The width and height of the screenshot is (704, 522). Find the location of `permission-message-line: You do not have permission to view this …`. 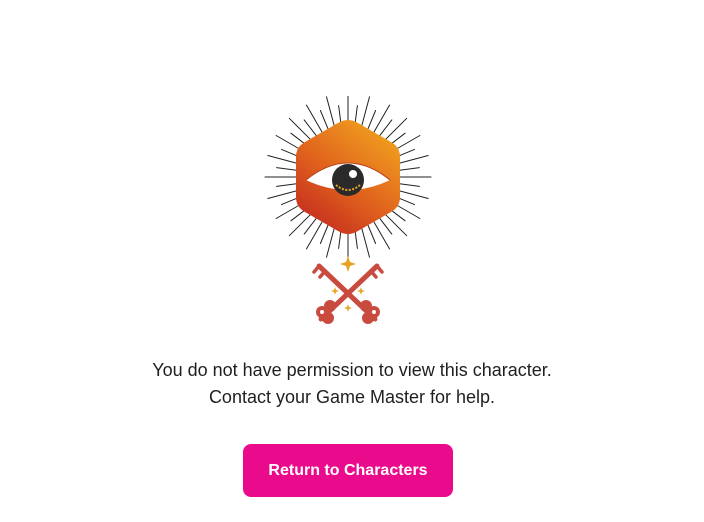

permission-message-line: You do not have permission to view this … is located at coordinates (352, 370).